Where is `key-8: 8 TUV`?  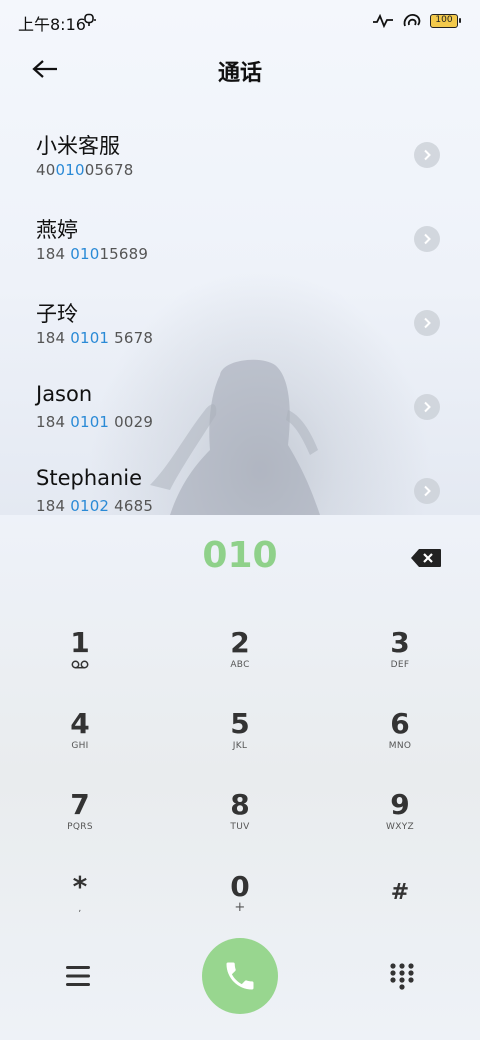
key-8: 8 TUV is located at coordinates (240, 825).